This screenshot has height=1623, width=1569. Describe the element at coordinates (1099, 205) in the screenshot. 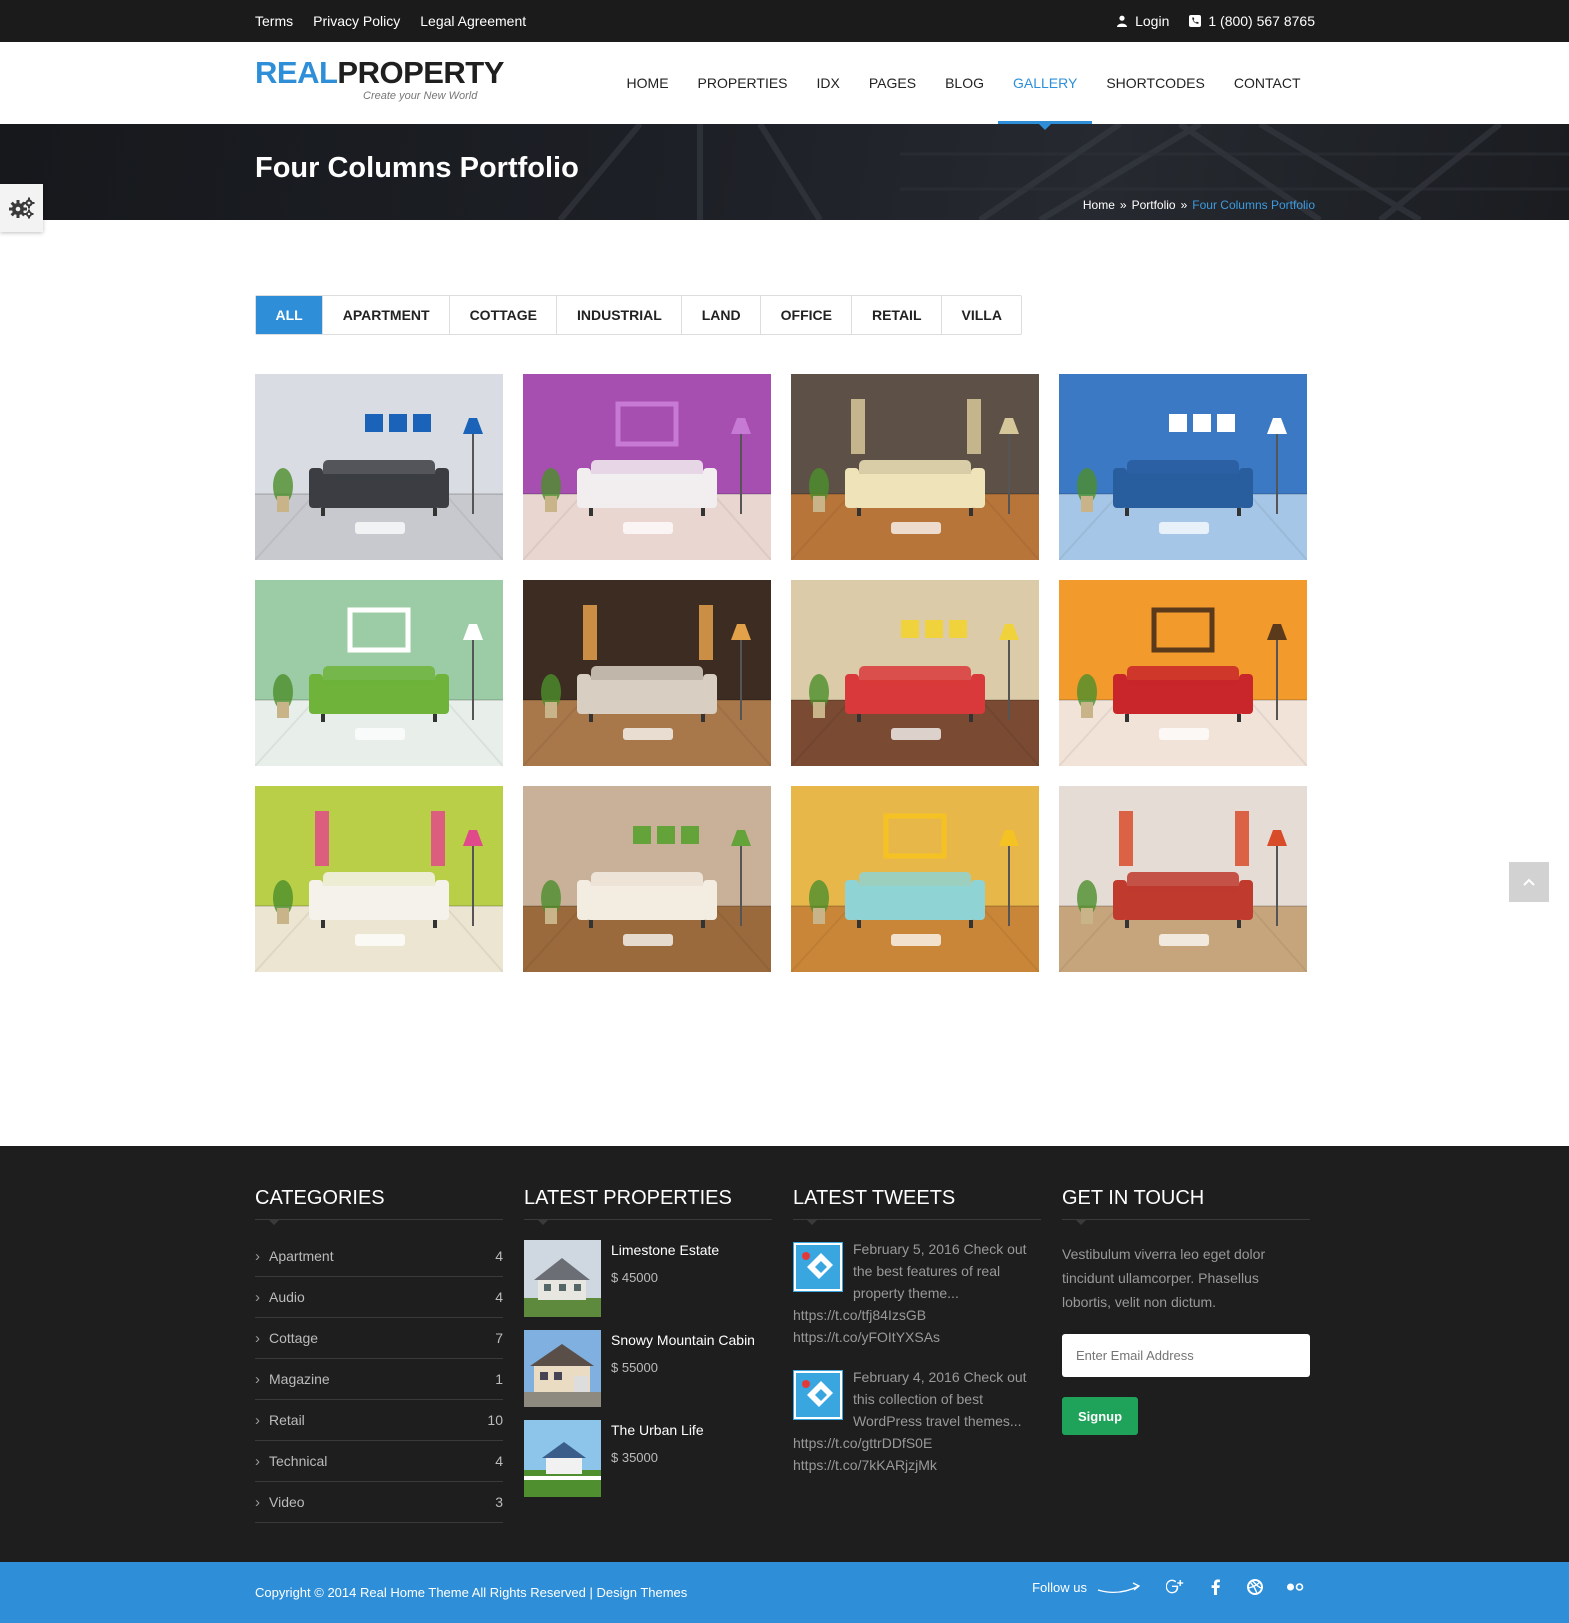

I see `breadcrumb-home: Home` at that location.